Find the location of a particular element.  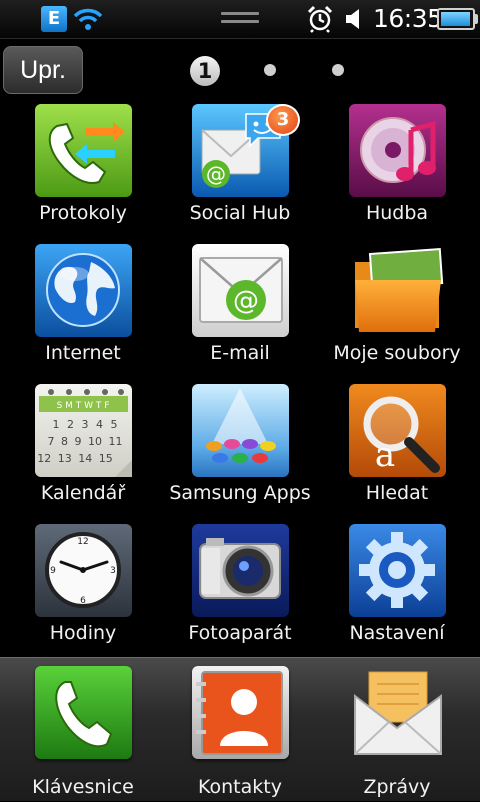

notification-badge: 3 is located at coordinates (283, 120).